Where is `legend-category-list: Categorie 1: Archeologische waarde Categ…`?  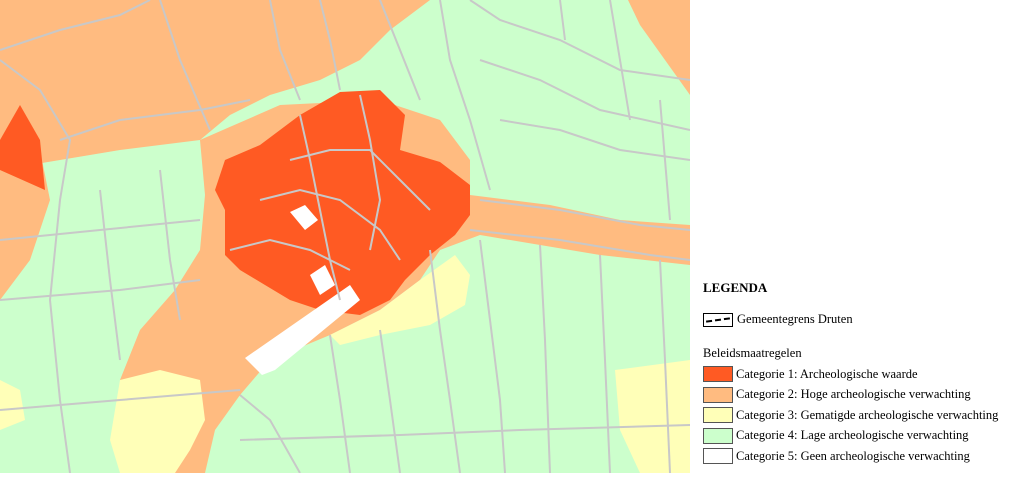
legend-category-list: Categorie 1: Archeologische waarde Categ… is located at coordinates (850, 415).